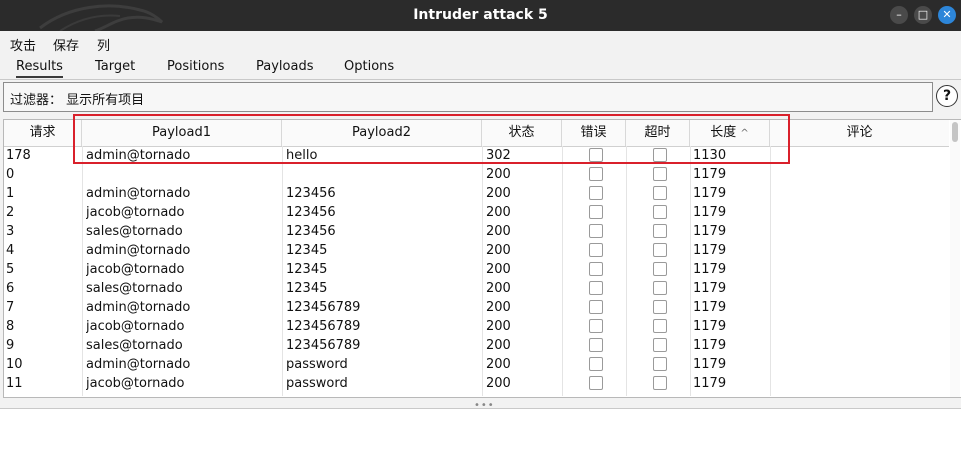 Image resolution: width=961 pixels, height=476 pixels. Describe the element at coordinates (476, 269) in the screenshot. I see `table-row: 5 jacob@tornado 12345 200 1179` at that location.